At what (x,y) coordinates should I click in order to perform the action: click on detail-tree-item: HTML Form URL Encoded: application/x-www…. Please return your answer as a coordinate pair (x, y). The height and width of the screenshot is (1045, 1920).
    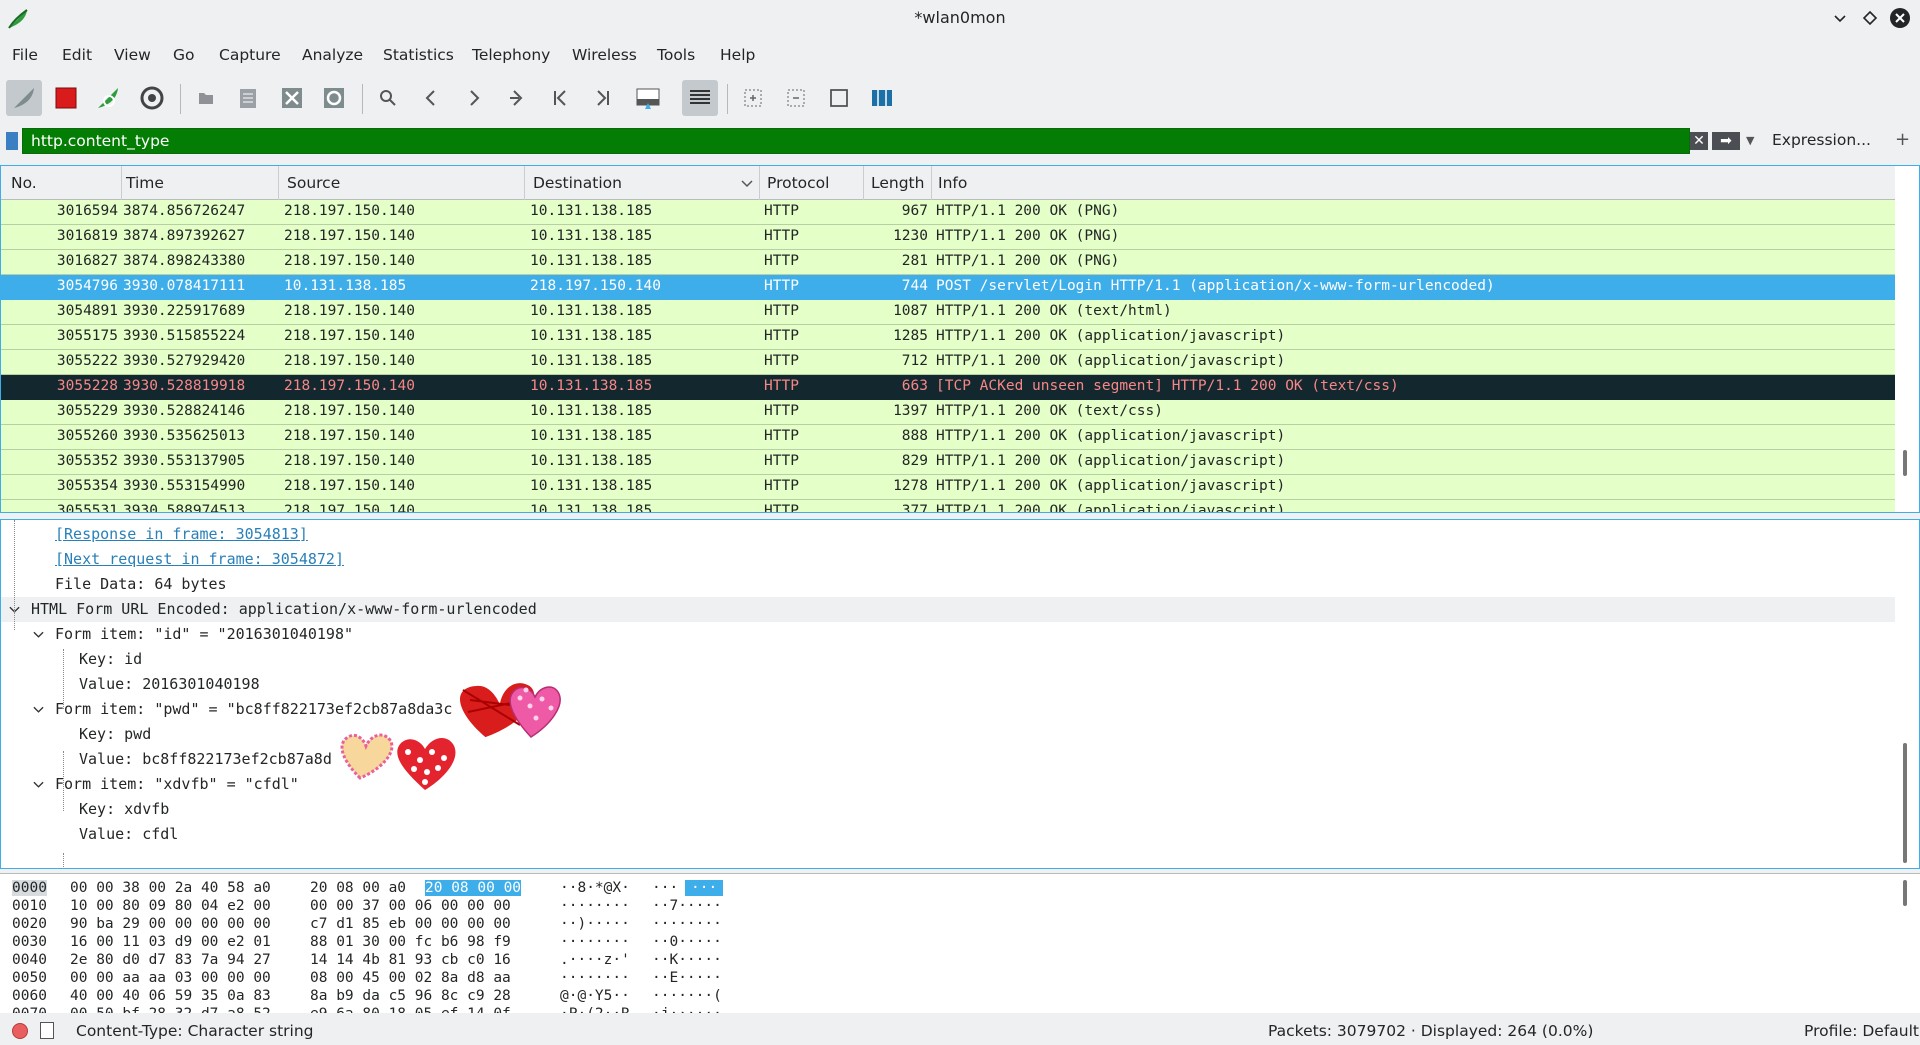
    Looking at the image, I should click on (948, 609).